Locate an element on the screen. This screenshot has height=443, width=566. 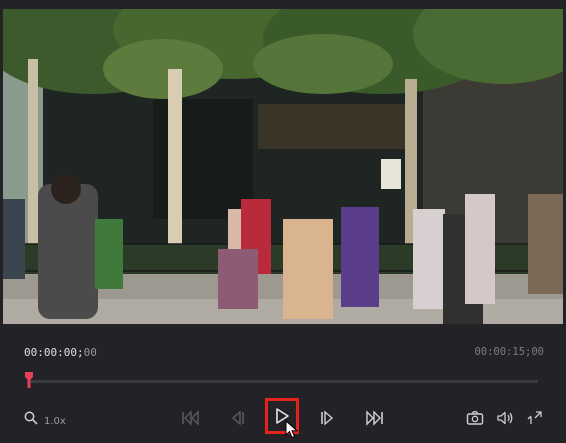
zoom-control: 1.0x is located at coordinates (45, 418).